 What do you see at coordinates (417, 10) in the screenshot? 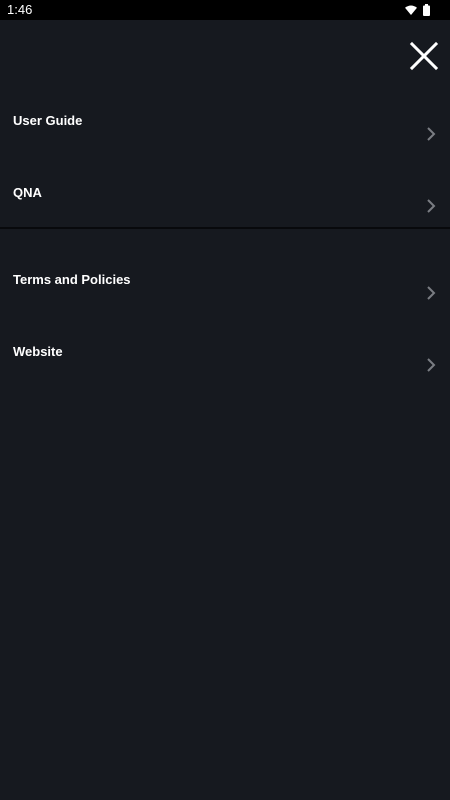
I see `status-icons` at bounding box center [417, 10].